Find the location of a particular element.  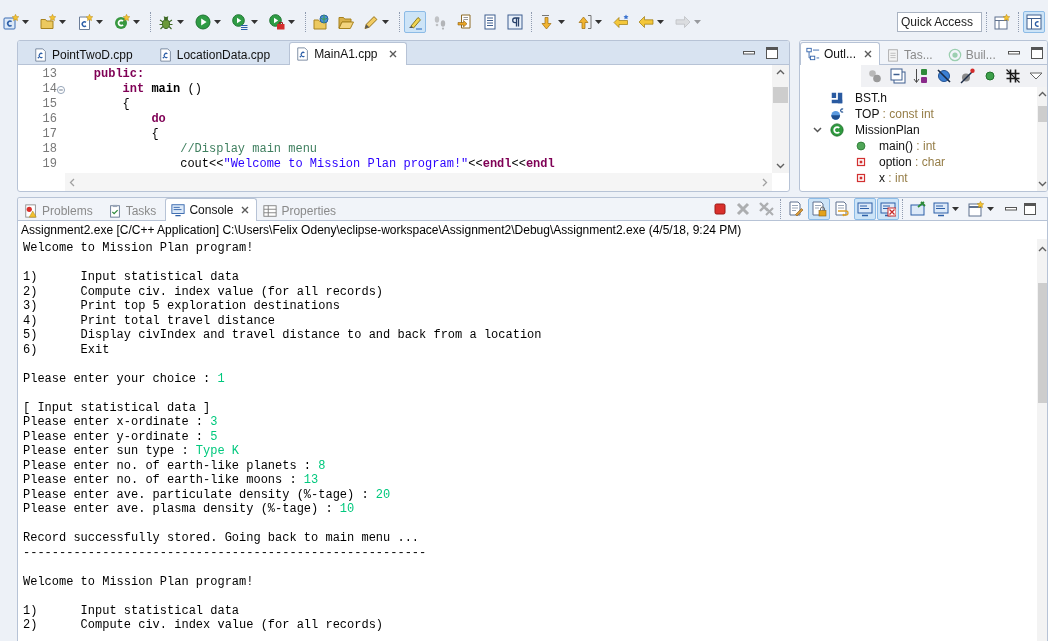

stop-icon is located at coordinates (720, 209).